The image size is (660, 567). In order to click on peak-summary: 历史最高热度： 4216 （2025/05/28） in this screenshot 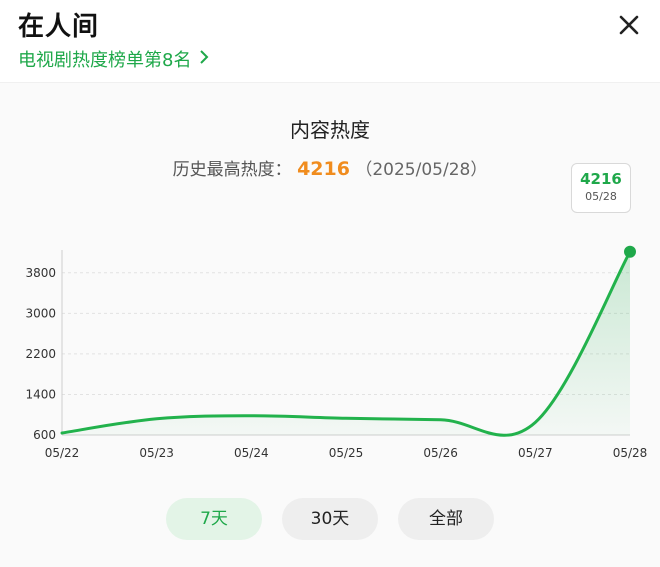, I will do `click(330, 167)`.